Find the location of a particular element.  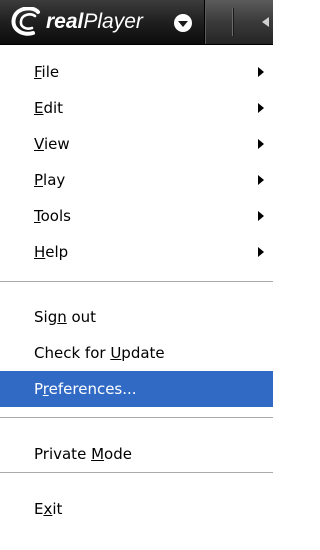

menu-item-label: Tools is located at coordinates (52, 216).